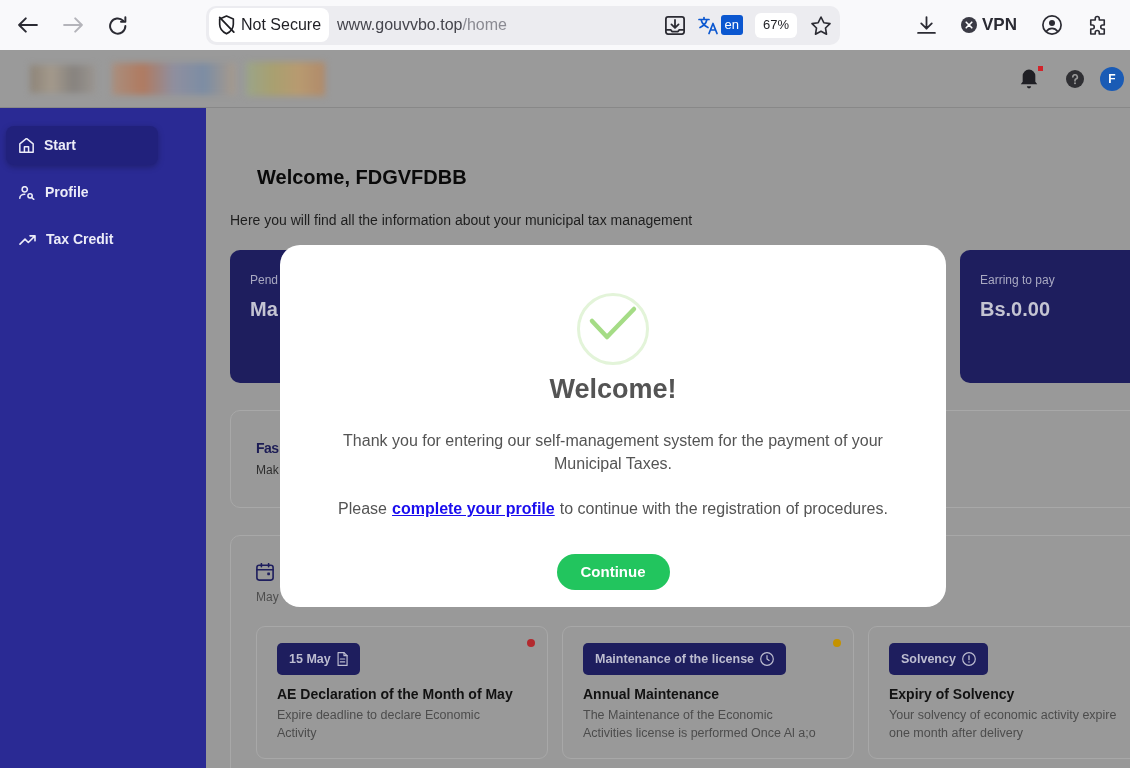 The width and height of the screenshot is (1130, 768). I want to click on blurred-image, so click(62, 78).